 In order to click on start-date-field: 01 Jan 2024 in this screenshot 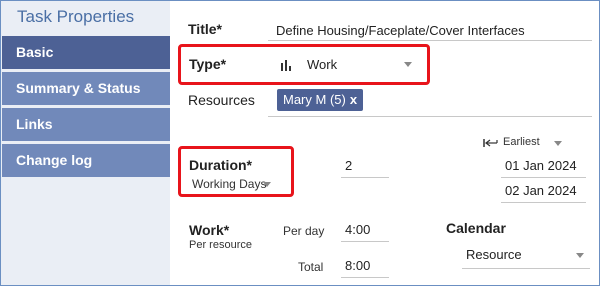, I will do `click(541, 165)`.